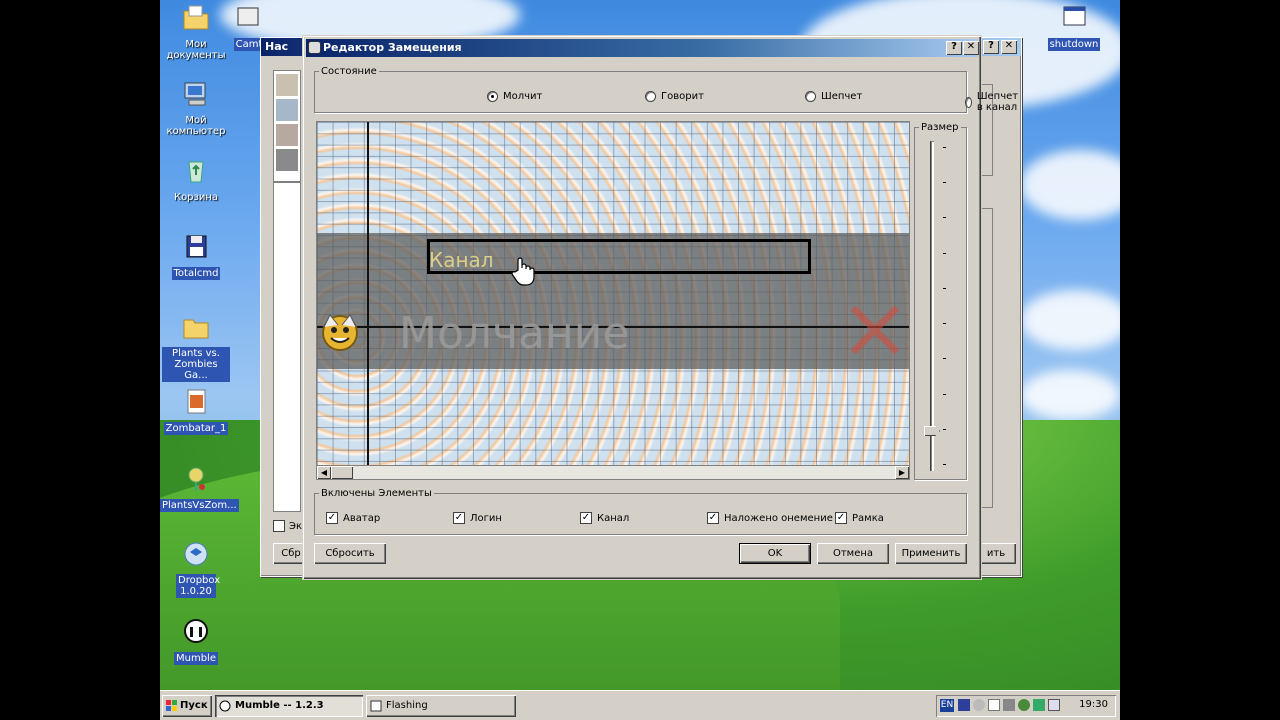 This screenshot has height=720, width=1280. Describe the element at coordinates (932, 306) in the screenshot. I see `size-slider-track` at that location.